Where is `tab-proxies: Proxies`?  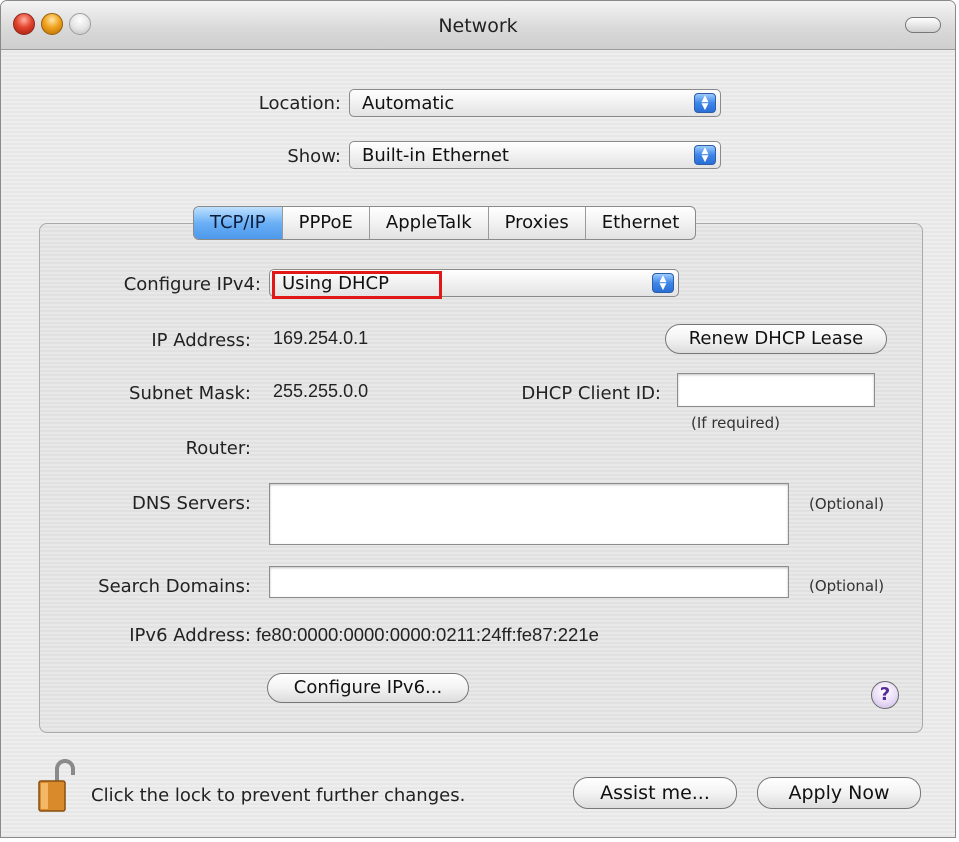
tab-proxies: Proxies is located at coordinates (537, 223).